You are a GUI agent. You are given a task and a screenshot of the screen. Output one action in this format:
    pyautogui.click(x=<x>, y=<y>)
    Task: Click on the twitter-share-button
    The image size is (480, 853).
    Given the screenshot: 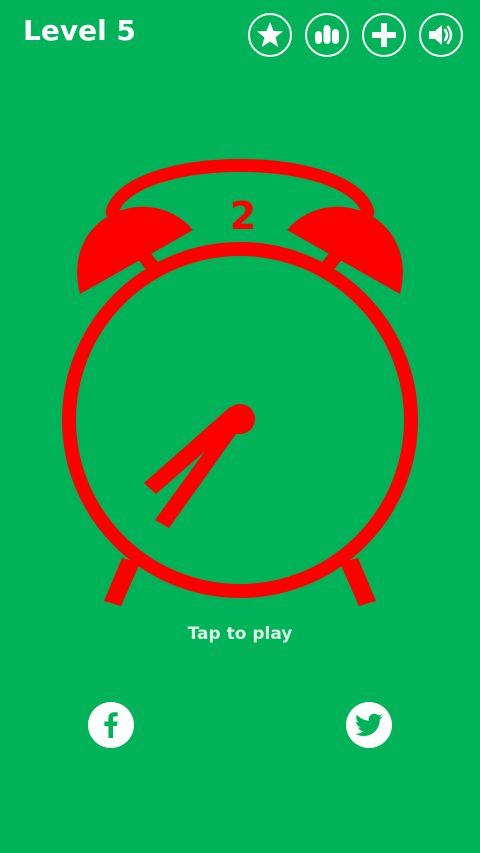 What is the action you would take?
    pyautogui.click(x=369, y=725)
    